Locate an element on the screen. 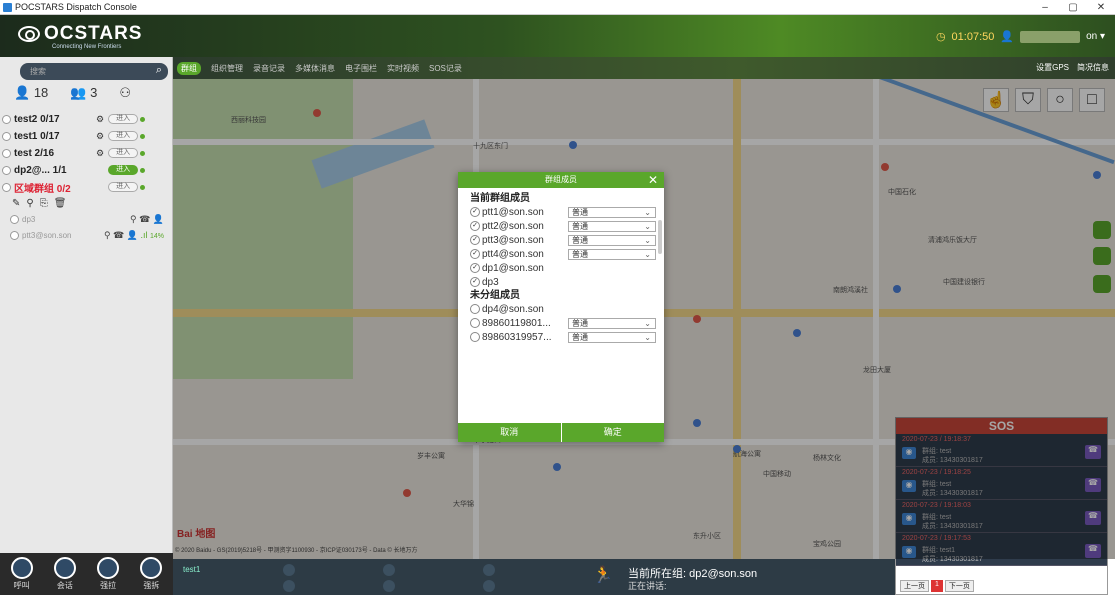 This screenshot has height=595, width=1115. minimize-button: – is located at coordinates (1045, 7).